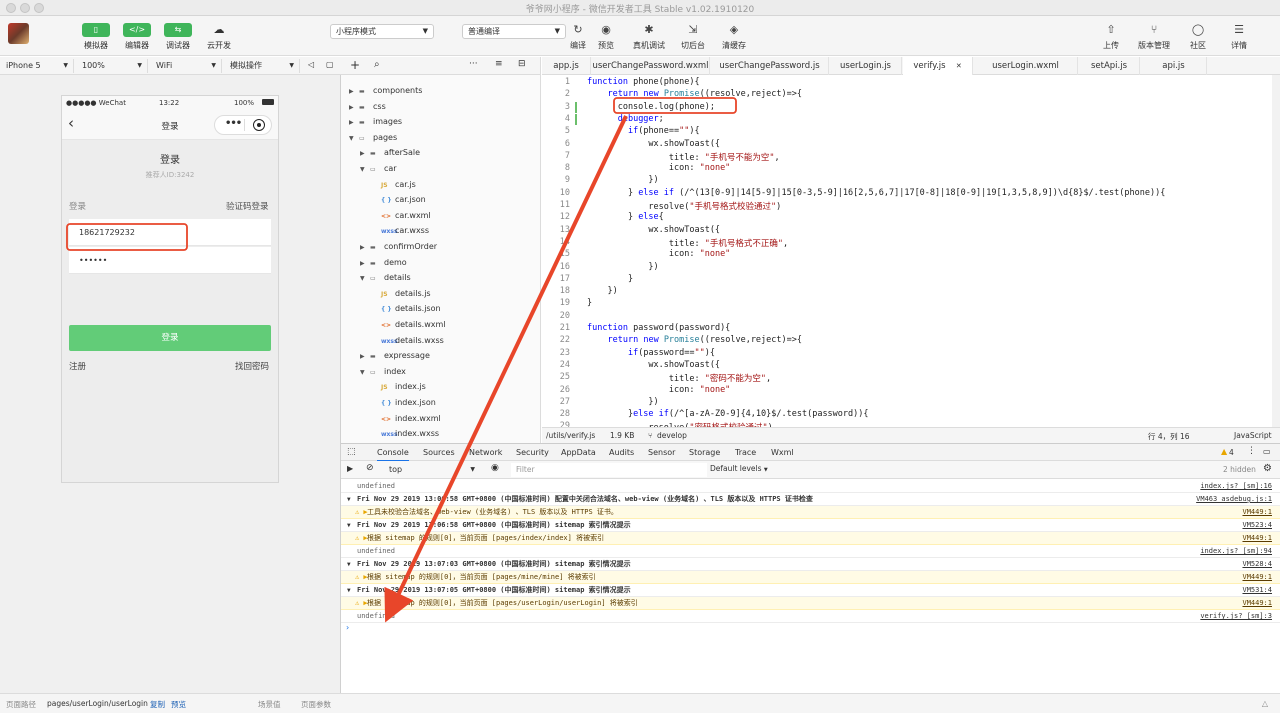 The width and height of the screenshot is (1280, 713). Describe the element at coordinates (1236, 486) in the screenshot. I see `console-source-link: index.js? [sm]:16` at that location.